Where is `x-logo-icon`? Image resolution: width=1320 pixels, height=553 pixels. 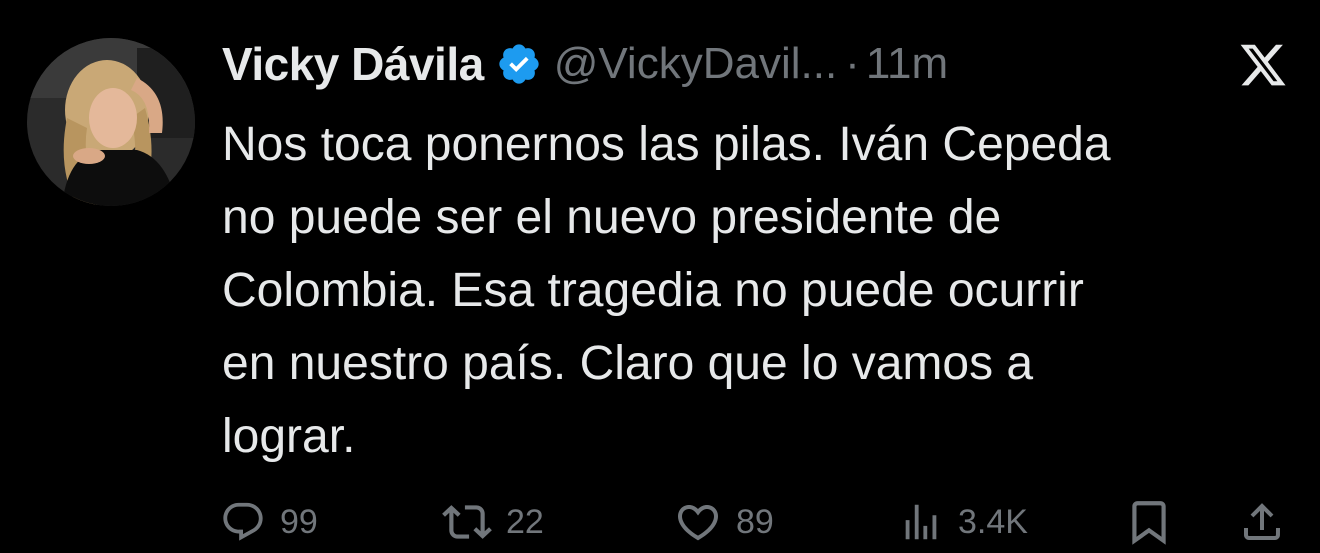 x-logo-icon is located at coordinates (1263, 65).